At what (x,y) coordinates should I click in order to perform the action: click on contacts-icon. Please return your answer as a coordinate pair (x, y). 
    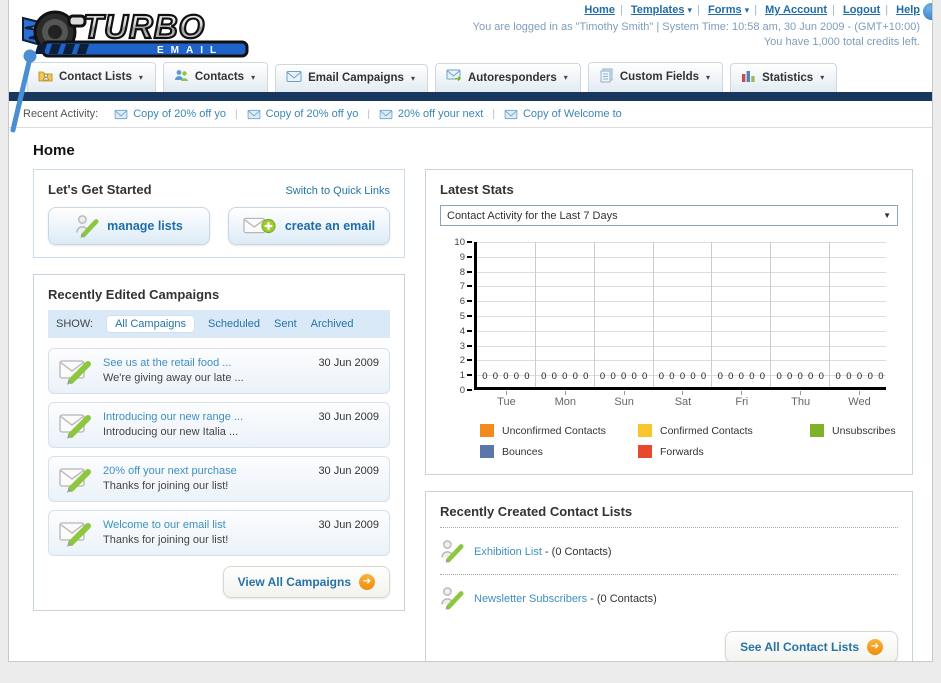
    Looking at the image, I should click on (181, 77).